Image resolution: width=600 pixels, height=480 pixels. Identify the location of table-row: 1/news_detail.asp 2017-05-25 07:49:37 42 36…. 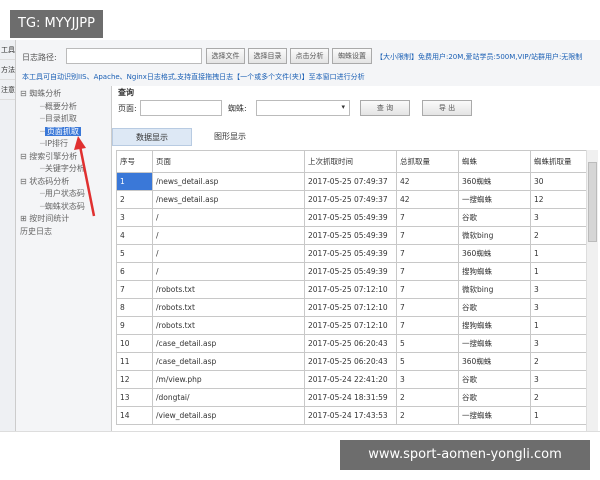
(351, 181).